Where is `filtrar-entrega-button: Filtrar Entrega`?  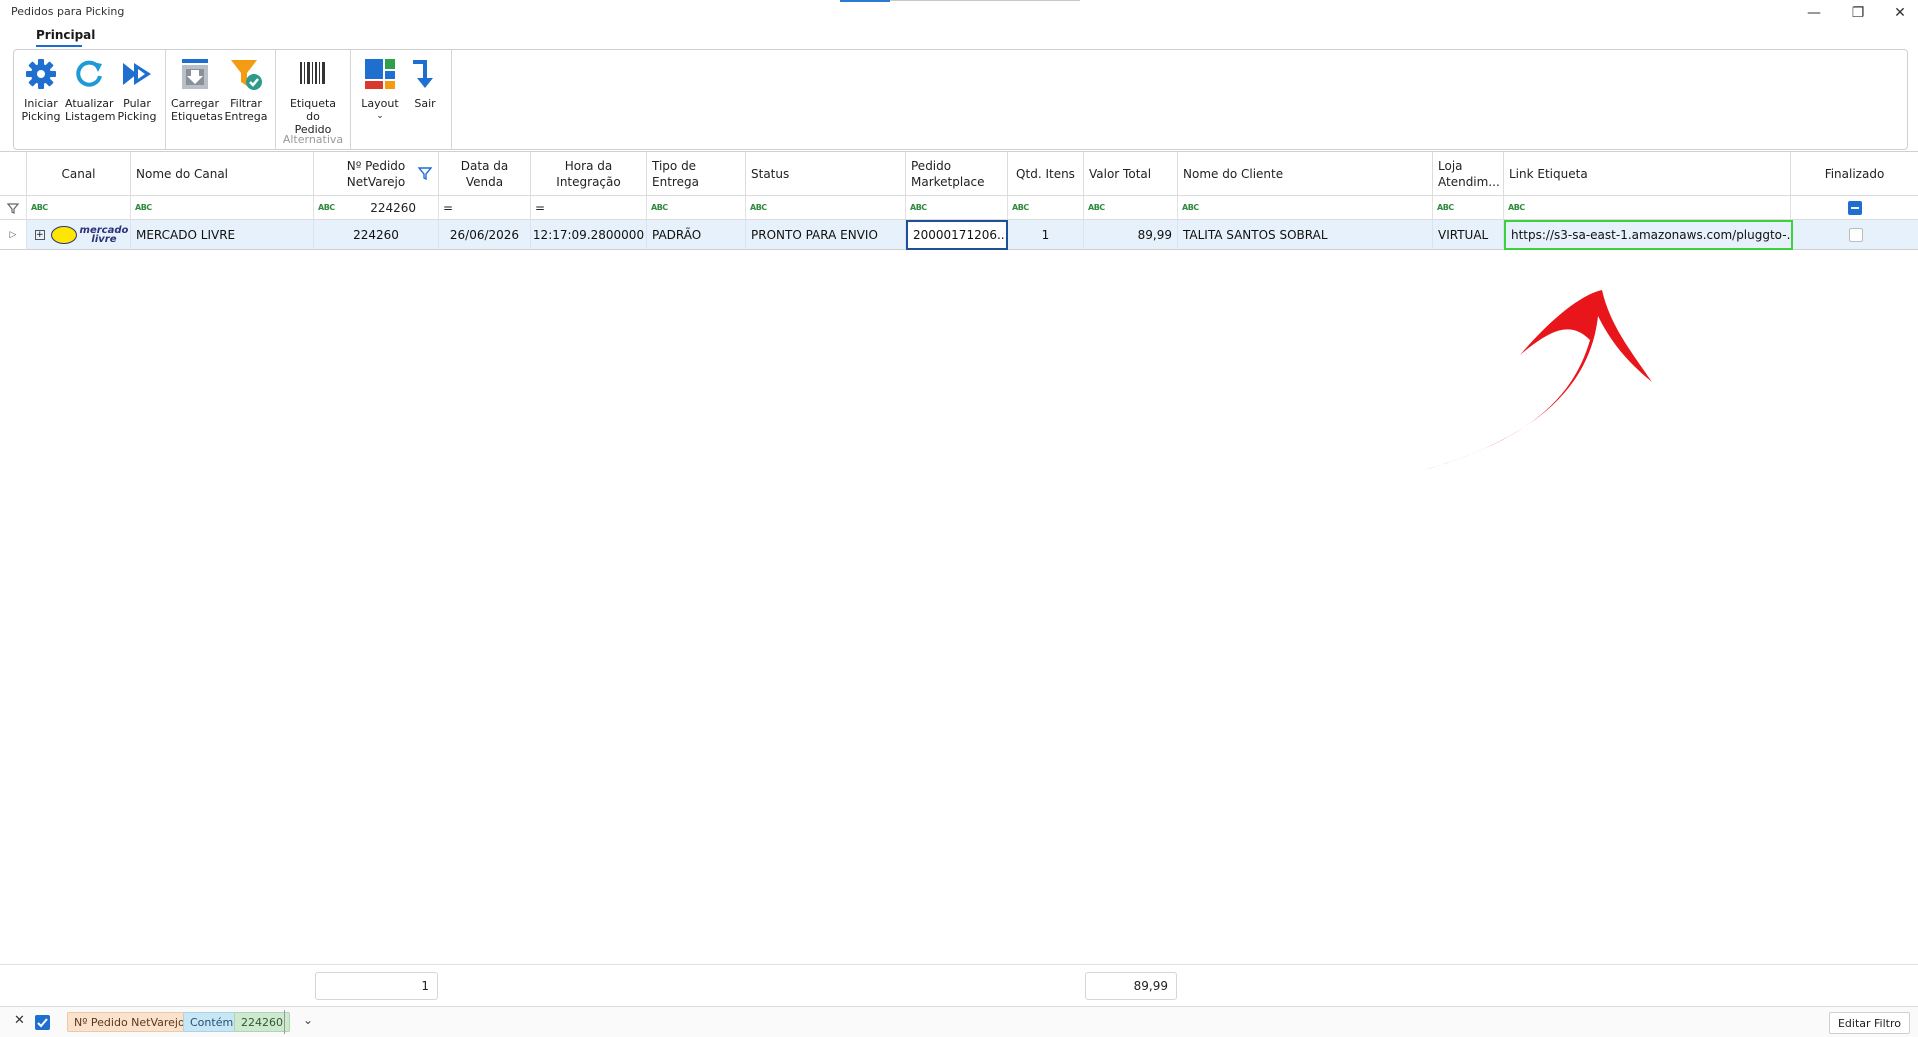 filtrar-entrega-button: Filtrar Entrega is located at coordinates (246, 89).